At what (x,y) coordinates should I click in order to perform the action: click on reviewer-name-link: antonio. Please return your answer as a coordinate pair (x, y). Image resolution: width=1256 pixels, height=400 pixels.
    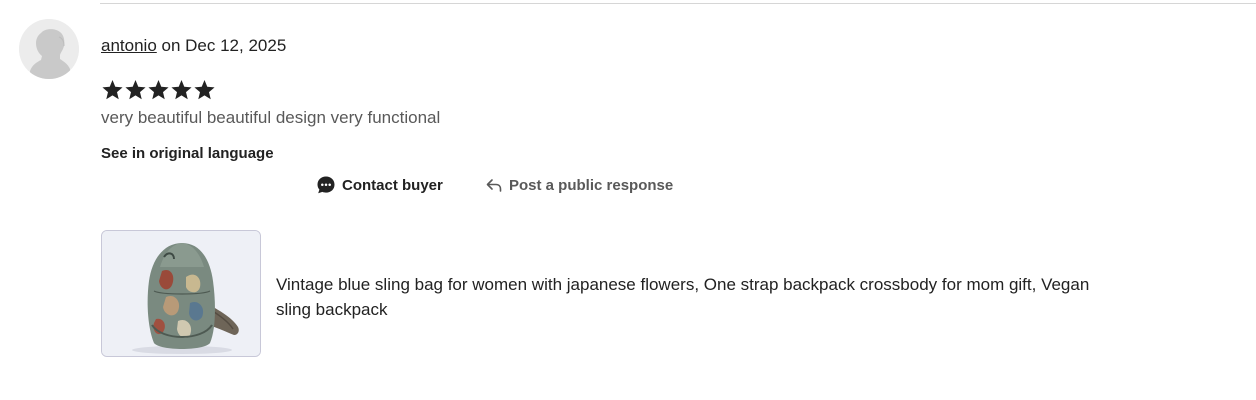
    Looking at the image, I should click on (129, 45).